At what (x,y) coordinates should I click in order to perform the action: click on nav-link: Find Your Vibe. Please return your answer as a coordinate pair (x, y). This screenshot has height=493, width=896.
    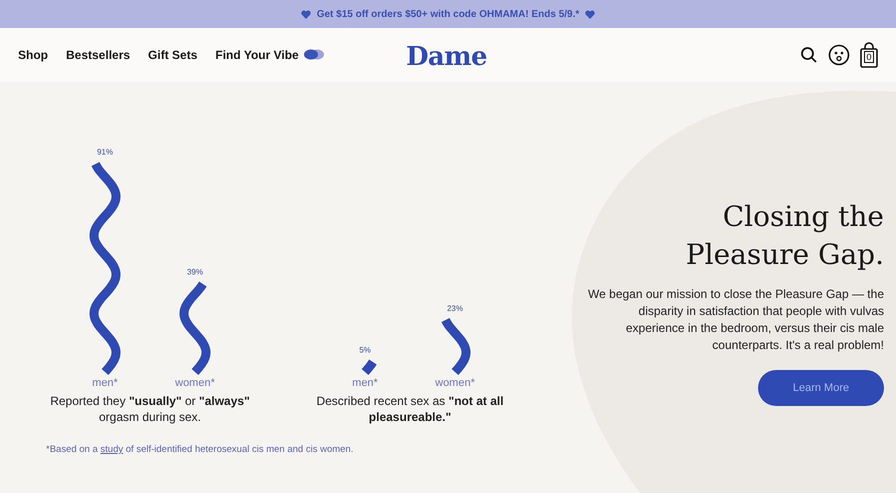
    Looking at the image, I should click on (257, 55).